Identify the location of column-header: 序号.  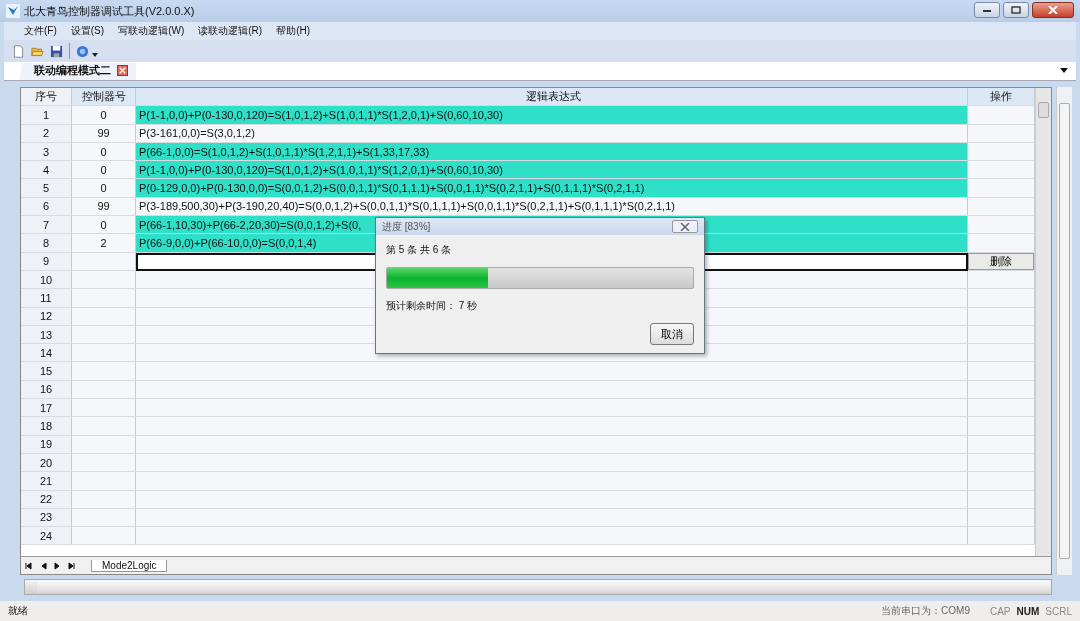
(46, 97).